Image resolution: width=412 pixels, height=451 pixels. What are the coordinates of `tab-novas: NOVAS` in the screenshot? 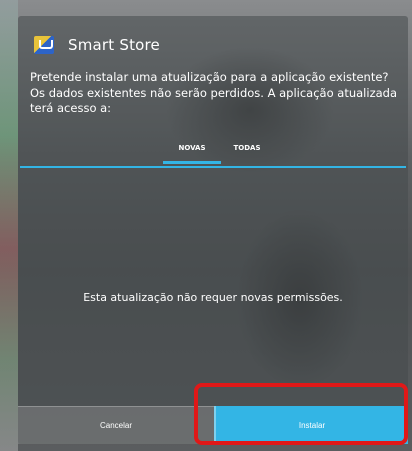 It's located at (192, 151).